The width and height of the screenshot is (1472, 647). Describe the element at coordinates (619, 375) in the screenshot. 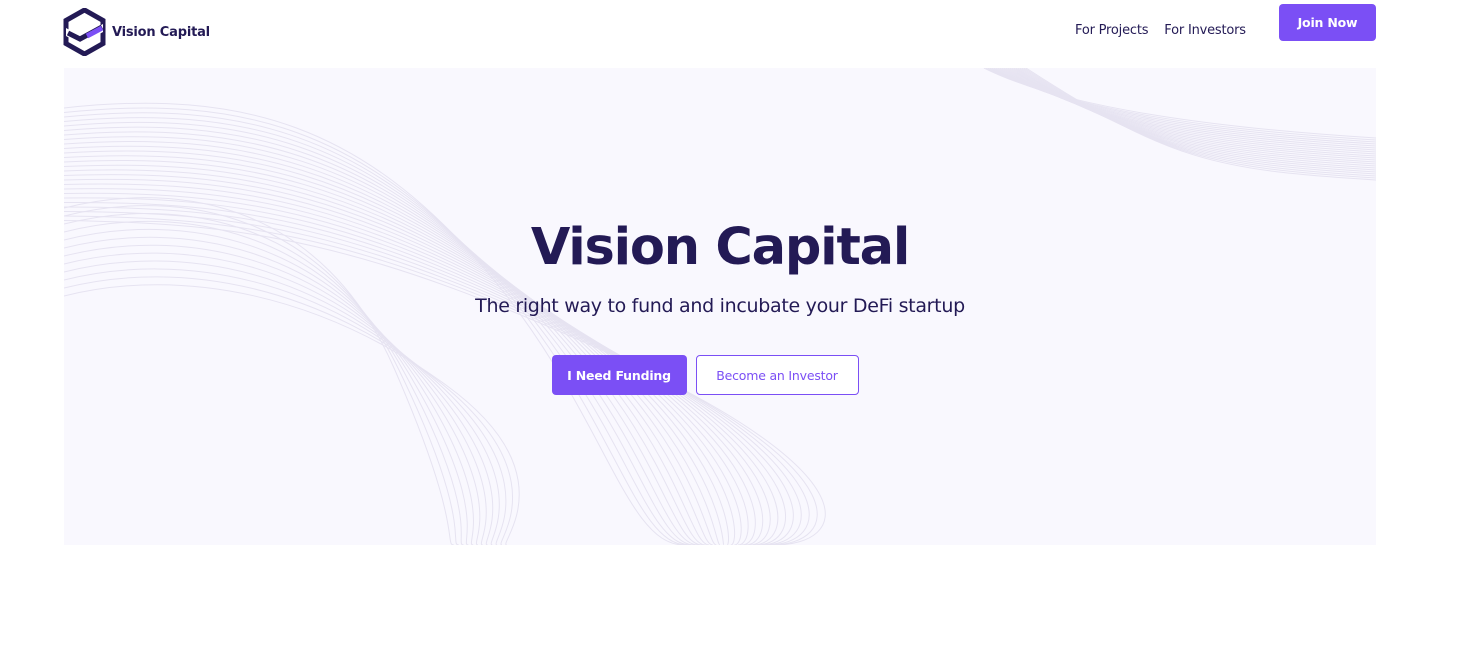

I see `need-funding-button: I Need Funding` at that location.